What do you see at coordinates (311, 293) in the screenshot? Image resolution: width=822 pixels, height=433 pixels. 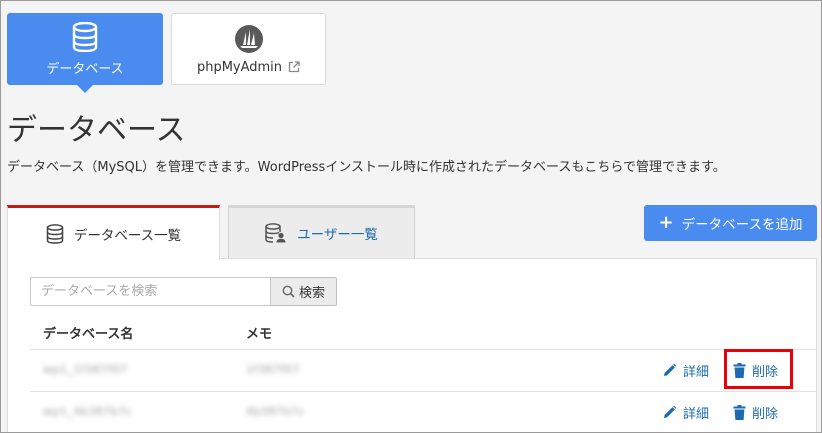 I see `search-button-label: 検索` at bounding box center [311, 293].